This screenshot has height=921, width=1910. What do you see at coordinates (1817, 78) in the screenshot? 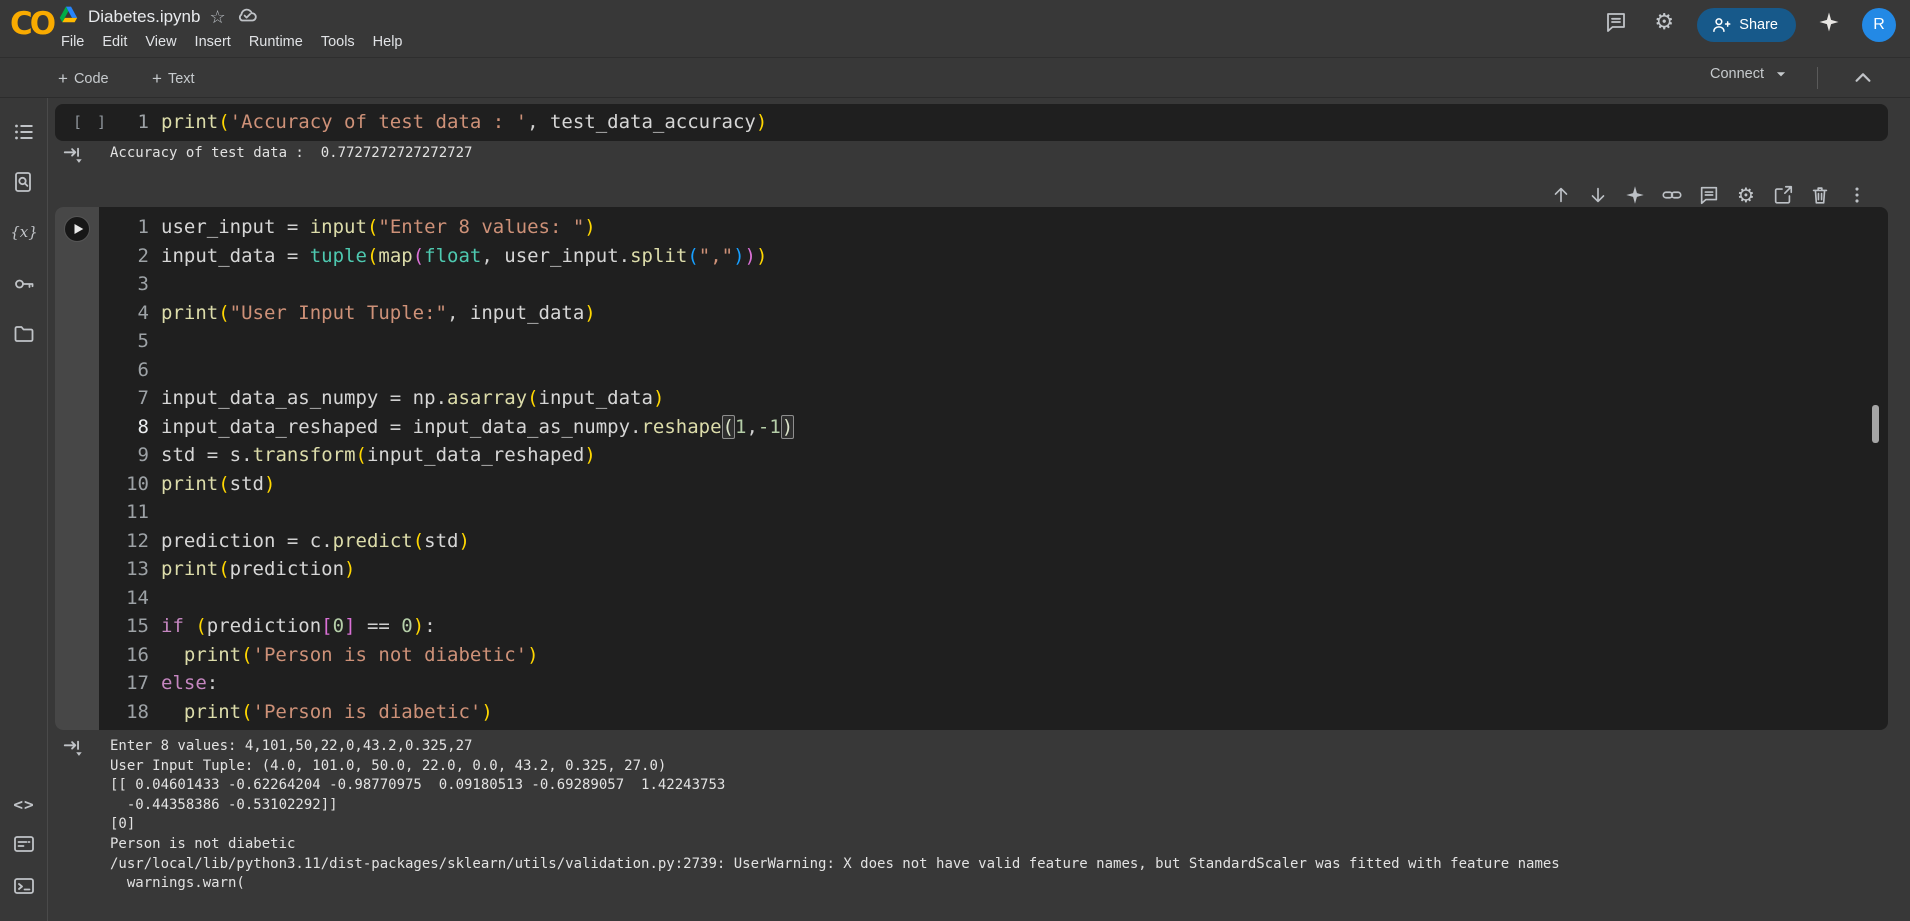
I see `toolbar-divider` at bounding box center [1817, 78].